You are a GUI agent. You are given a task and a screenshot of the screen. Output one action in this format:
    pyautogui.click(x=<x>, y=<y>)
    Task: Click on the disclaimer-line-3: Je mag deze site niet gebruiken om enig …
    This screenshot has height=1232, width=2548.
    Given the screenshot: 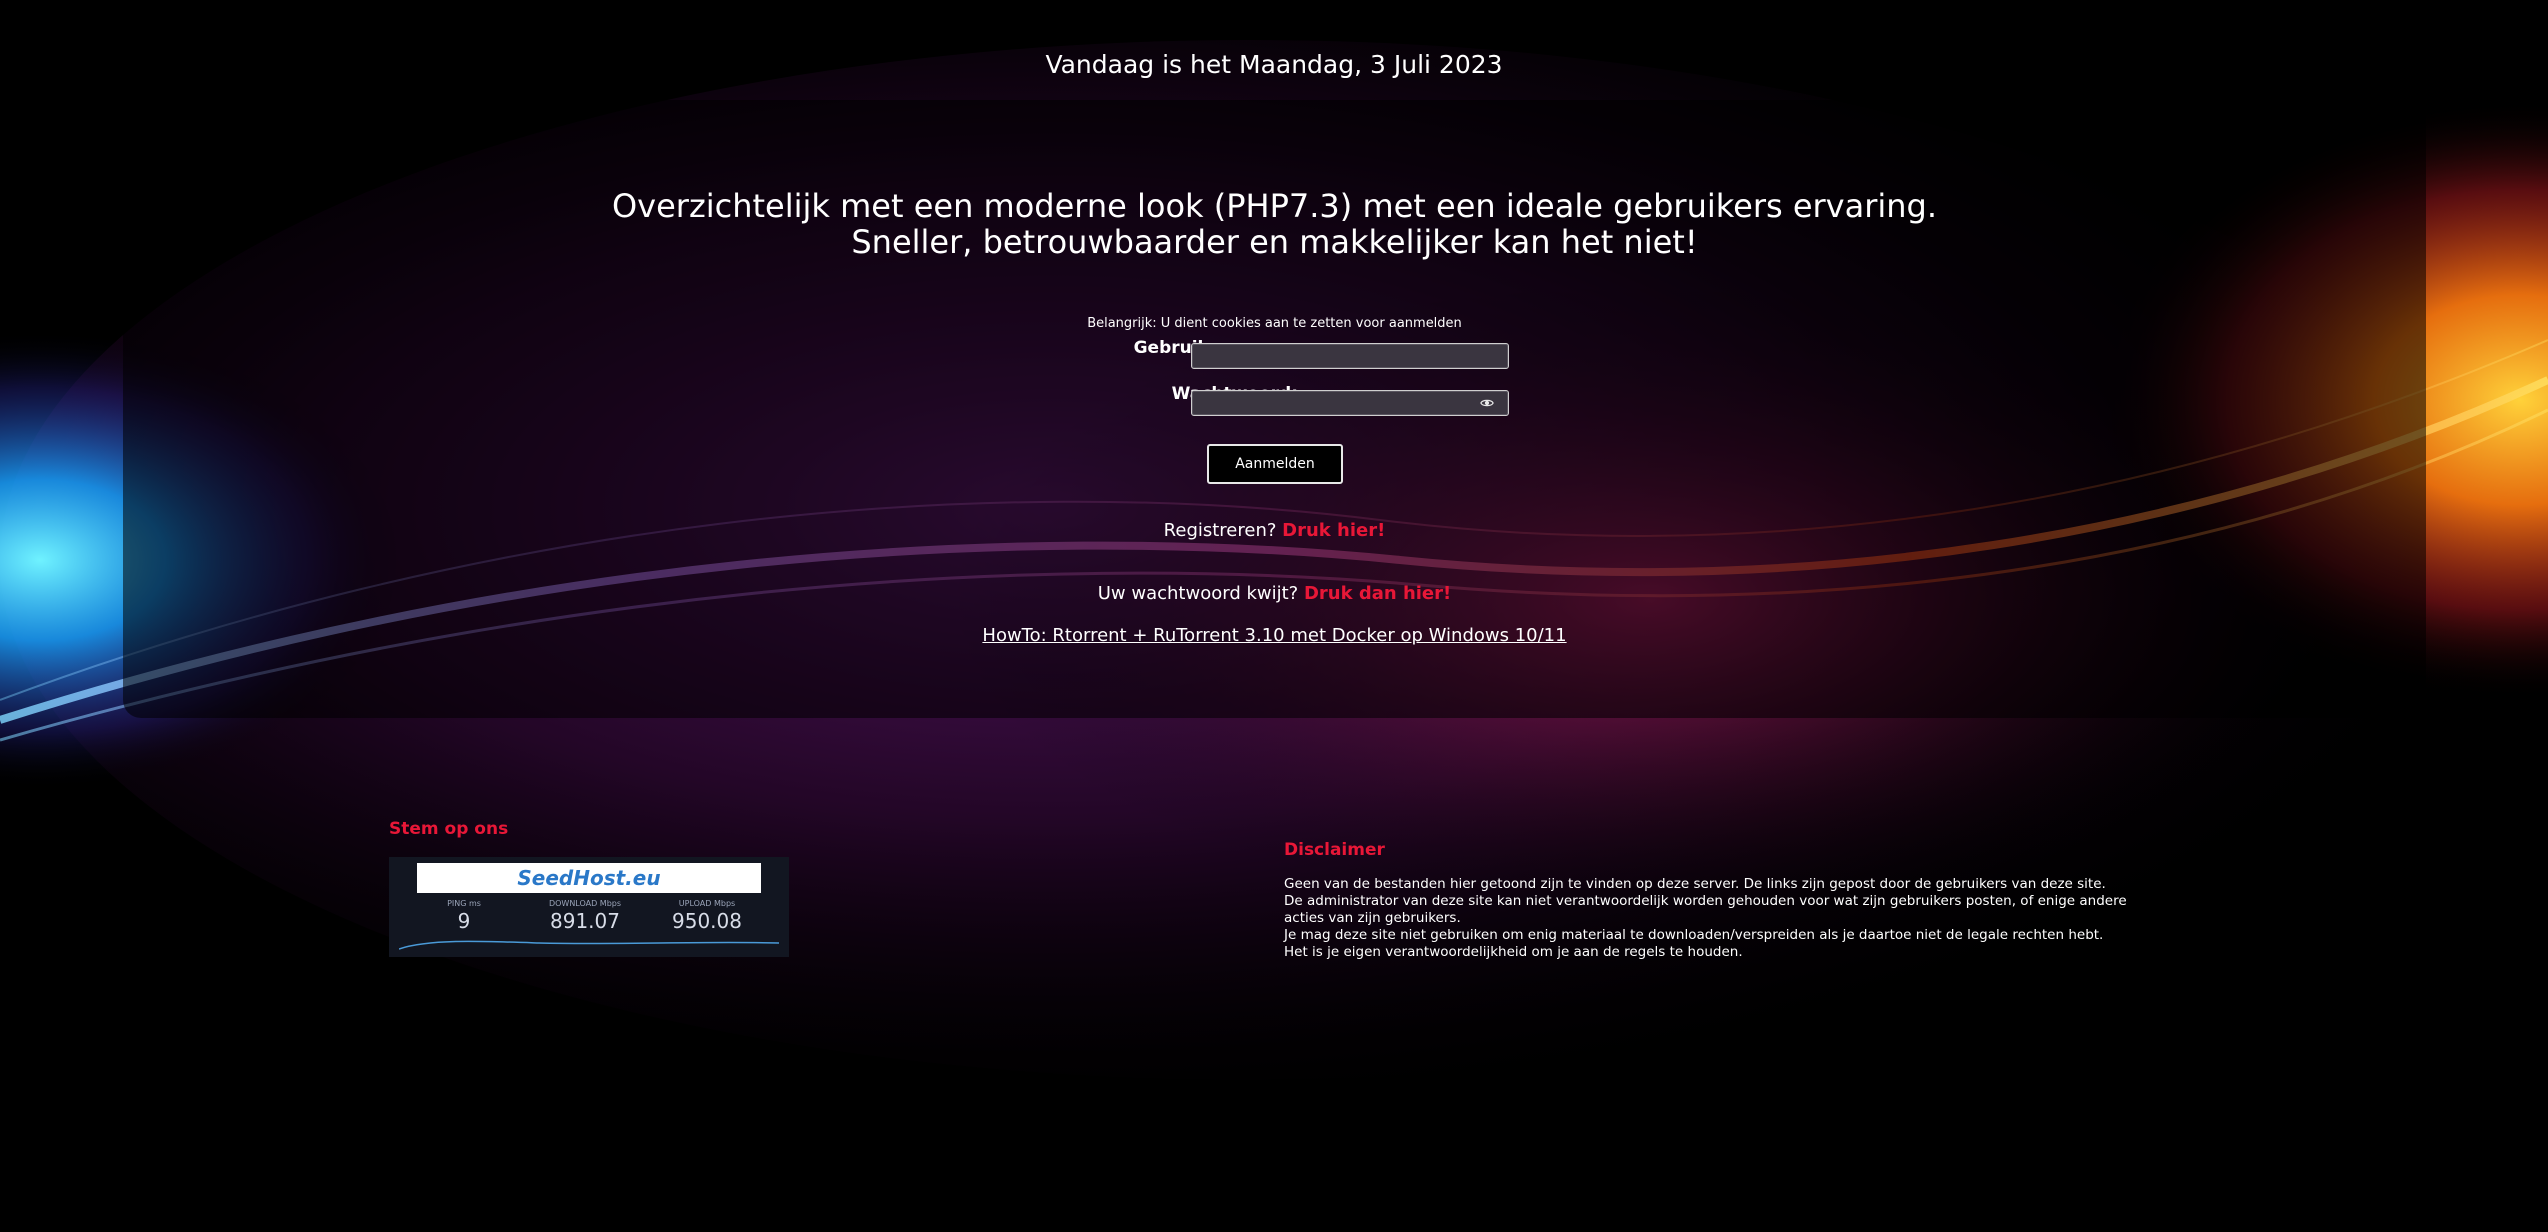 What is the action you would take?
    pyautogui.click(x=1694, y=935)
    